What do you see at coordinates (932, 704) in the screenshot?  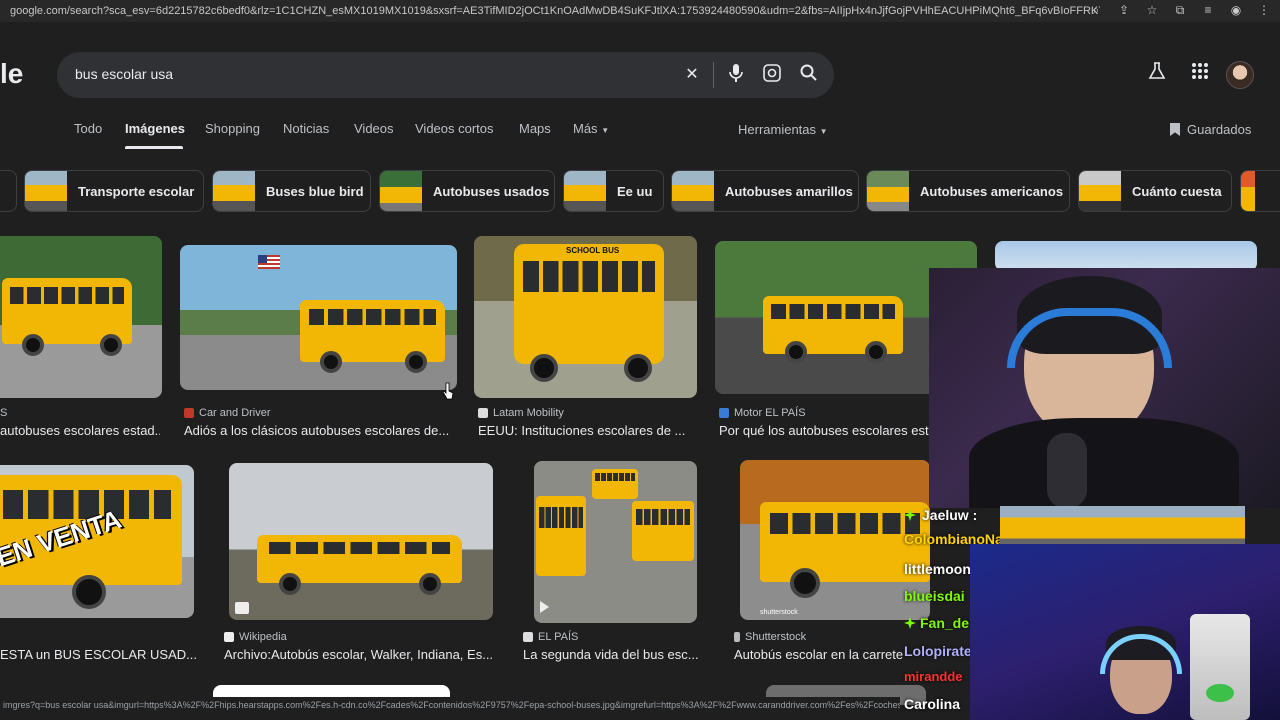 I see `chat-user: Carolina` at bounding box center [932, 704].